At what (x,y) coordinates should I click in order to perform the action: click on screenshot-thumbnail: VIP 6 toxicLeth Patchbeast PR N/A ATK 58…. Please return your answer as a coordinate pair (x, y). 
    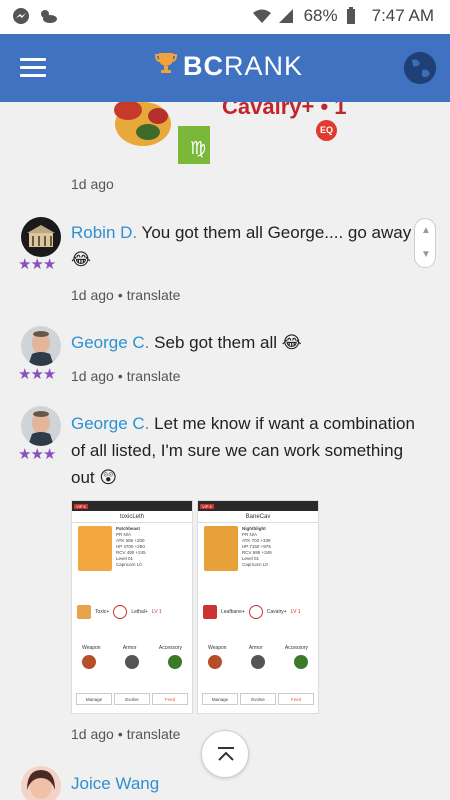
    Looking at the image, I should click on (132, 607).